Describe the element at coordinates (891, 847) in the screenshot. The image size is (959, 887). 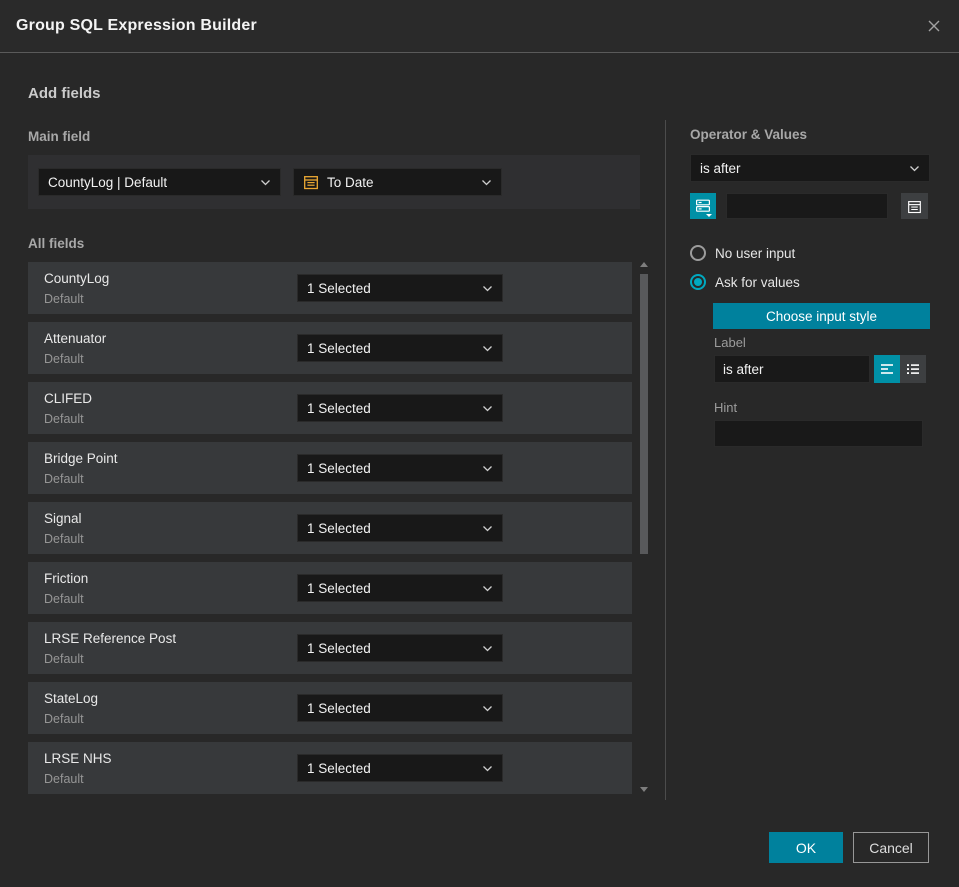
I see `cancel-button: Cancel` at that location.